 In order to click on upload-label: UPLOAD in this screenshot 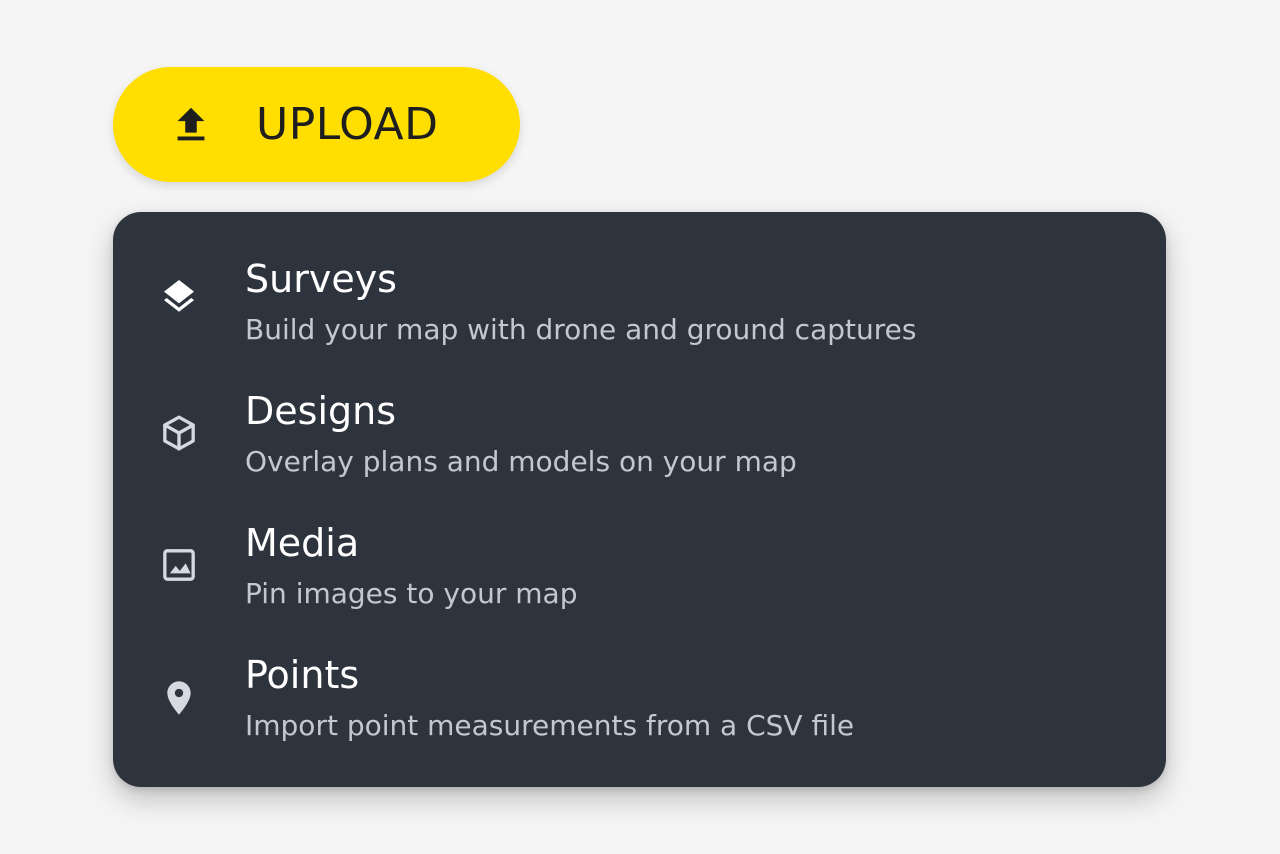, I will do `click(347, 124)`.